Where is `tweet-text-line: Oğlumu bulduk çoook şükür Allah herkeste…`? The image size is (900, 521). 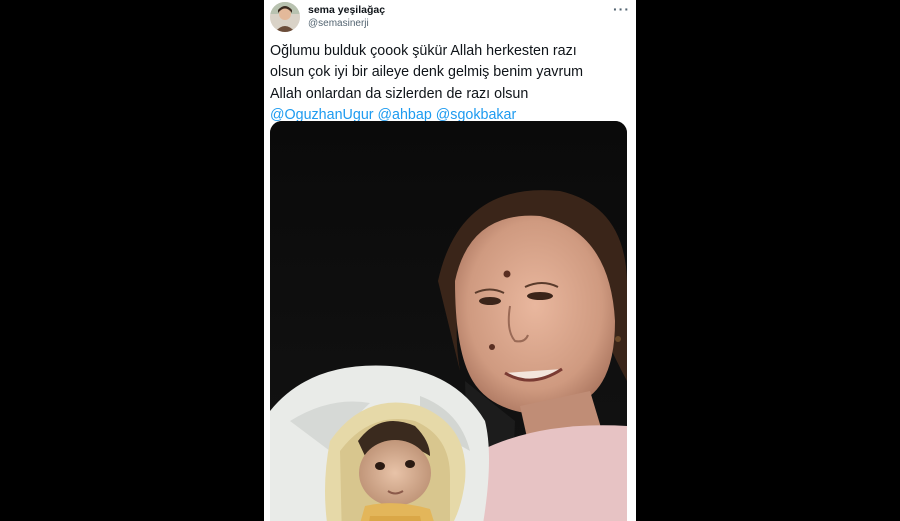
tweet-text-line: Oğlumu bulduk çoook şükür Allah herkeste… is located at coordinates (423, 51).